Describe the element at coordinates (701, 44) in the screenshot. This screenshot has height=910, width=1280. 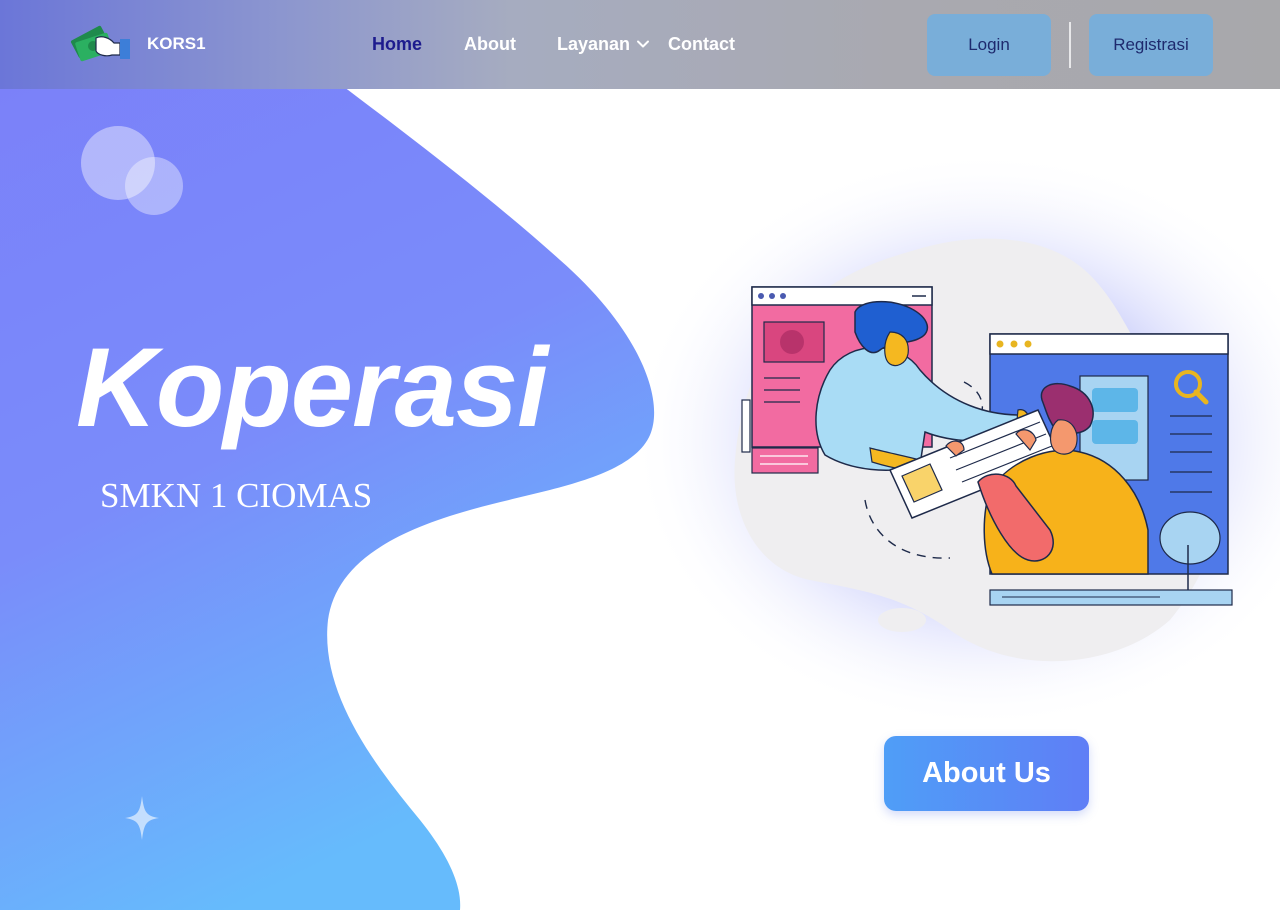
I see `nav-contact: Contact` at that location.